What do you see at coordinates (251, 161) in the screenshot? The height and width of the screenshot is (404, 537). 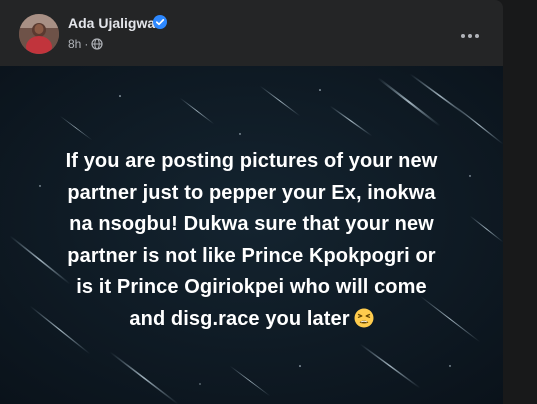 I see `post-text-line: If you are posting pictures of your new` at bounding box center [251, 161].